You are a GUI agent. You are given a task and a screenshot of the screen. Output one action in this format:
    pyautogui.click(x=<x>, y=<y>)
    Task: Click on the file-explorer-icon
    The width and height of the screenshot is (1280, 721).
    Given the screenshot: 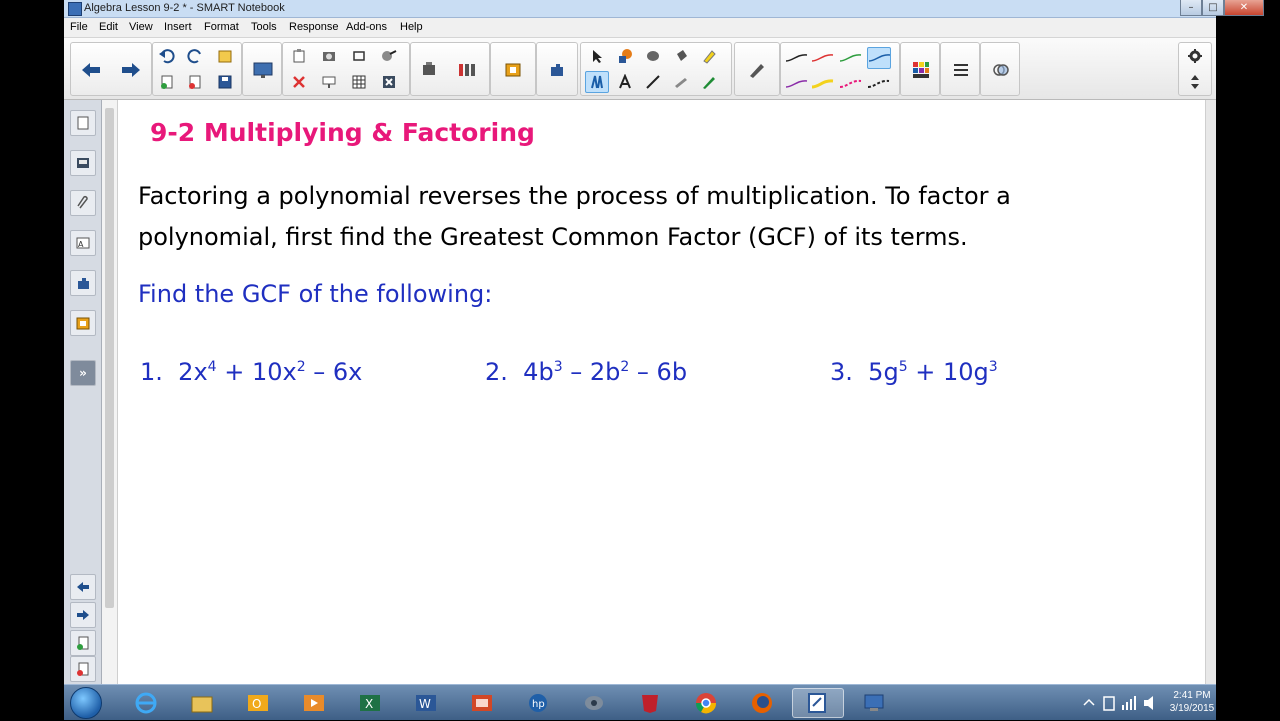 What is the action you would take?
    pyautogui.click(x=202, y=703)
    